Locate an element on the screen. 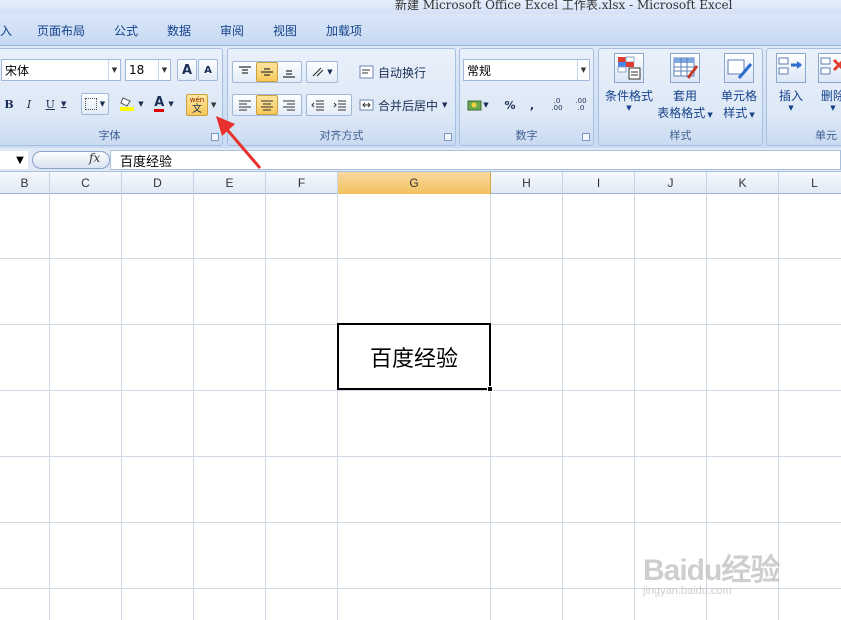  vertical-align-buttons is located at coordinates (267, 72).